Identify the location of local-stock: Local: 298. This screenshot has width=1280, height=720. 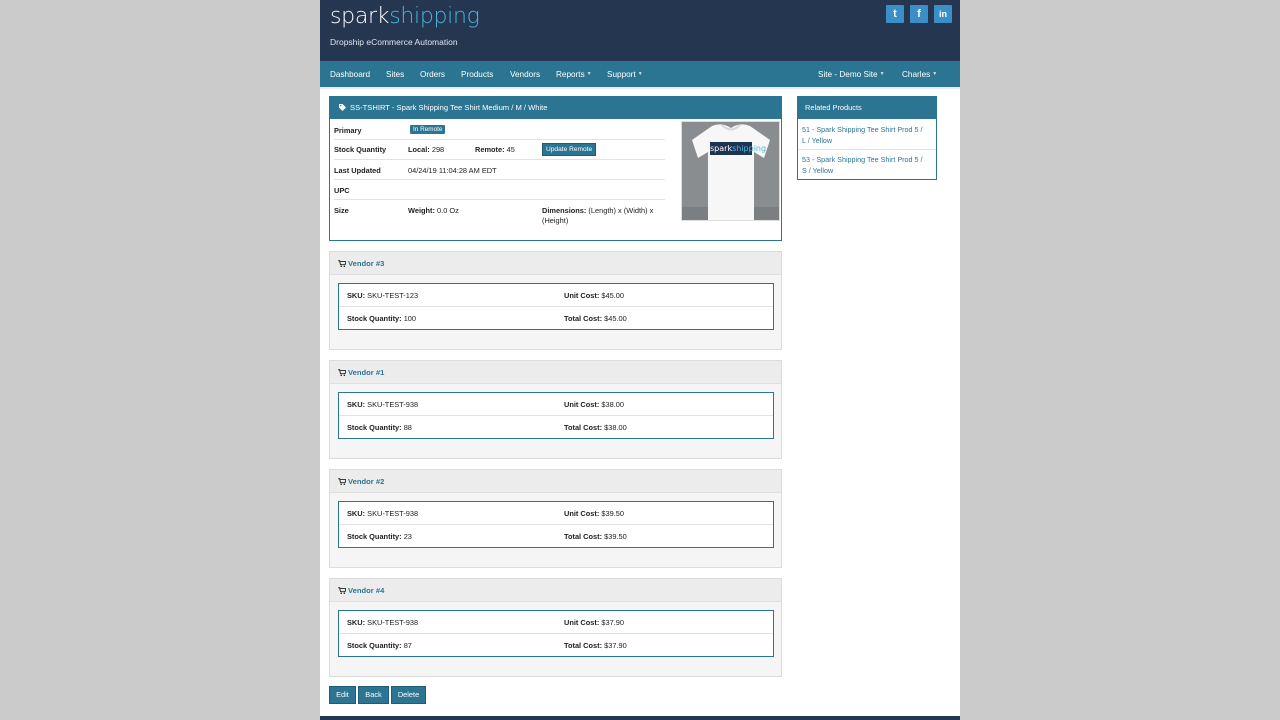
(426, 149).